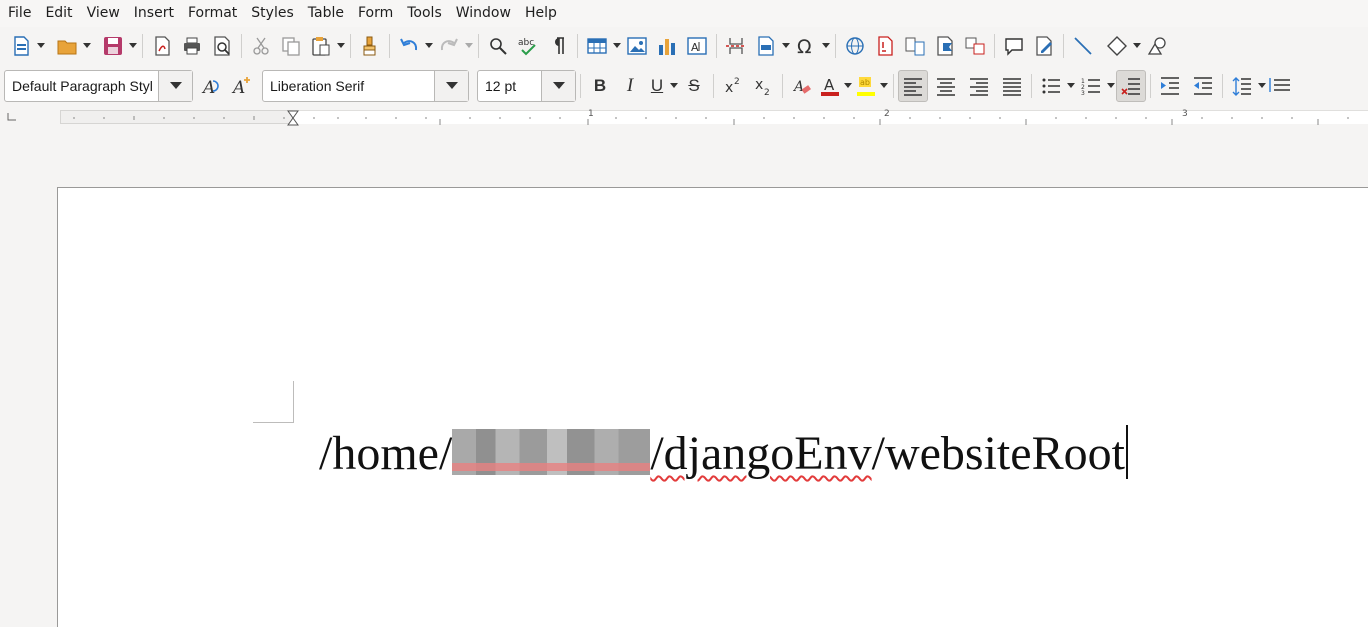  I want to click on bold-button: B, so click(600, 86).